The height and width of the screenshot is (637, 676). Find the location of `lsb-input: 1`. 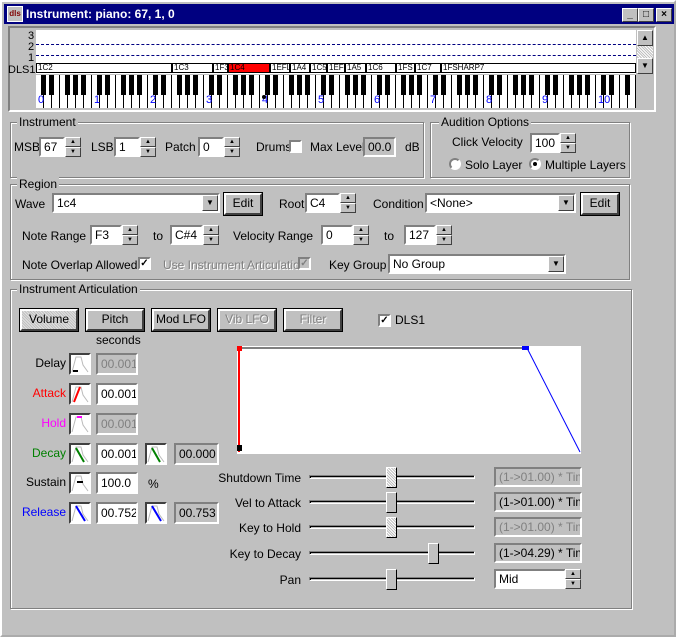

lsb-input: 1 is located at coordinates (127, 147).